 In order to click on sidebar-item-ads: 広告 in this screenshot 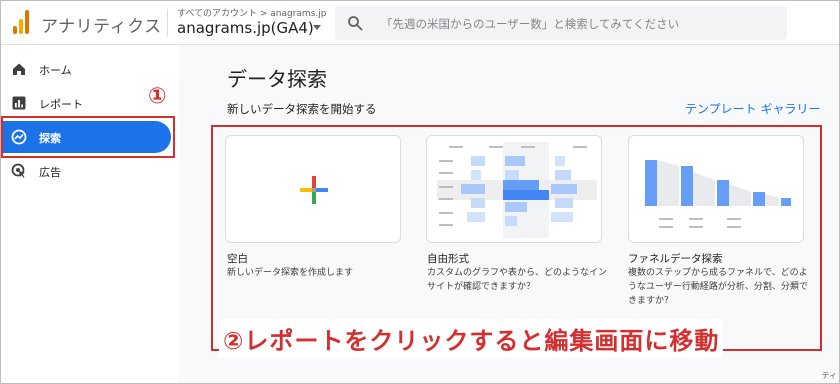, I will do `click(86, 171)`.